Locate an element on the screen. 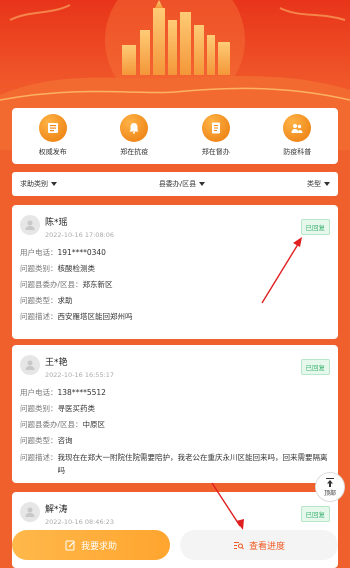 This screenshot has height=568, width=350. field-district: 问题县委办/区县： 郑东新区 is located at coordinates (175, 285).